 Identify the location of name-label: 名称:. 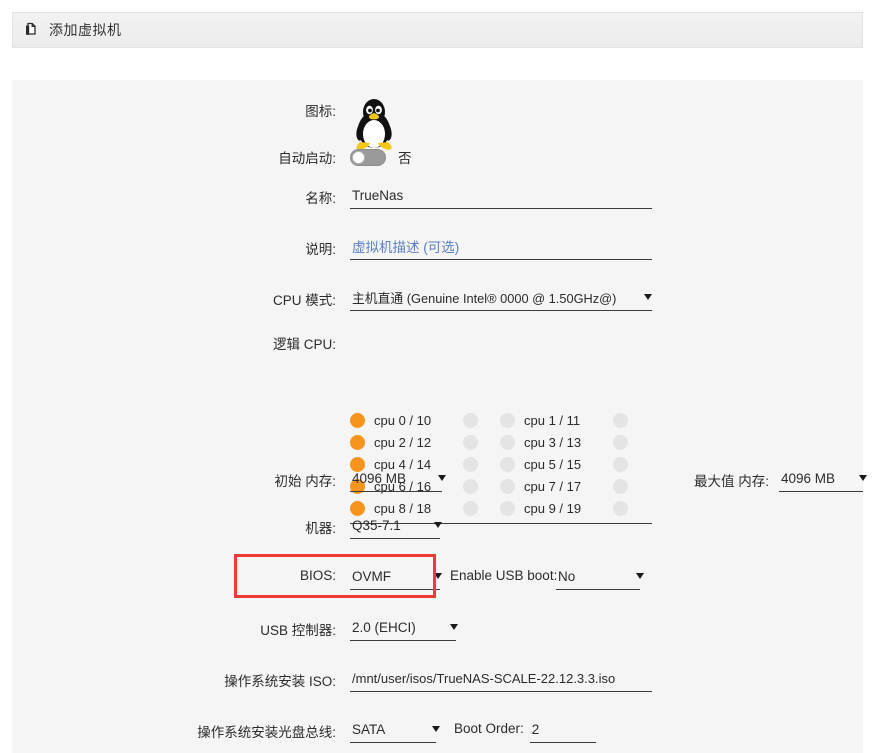
(320, 198).